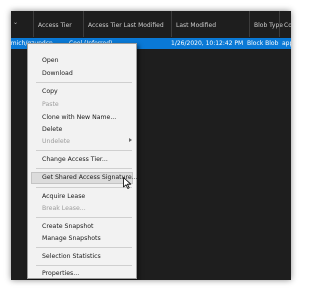  What do you see at coordinates (15, 23) in the screenshot?
I see `chevron-down-icon: ⌄` at bounding box center [15, 23].